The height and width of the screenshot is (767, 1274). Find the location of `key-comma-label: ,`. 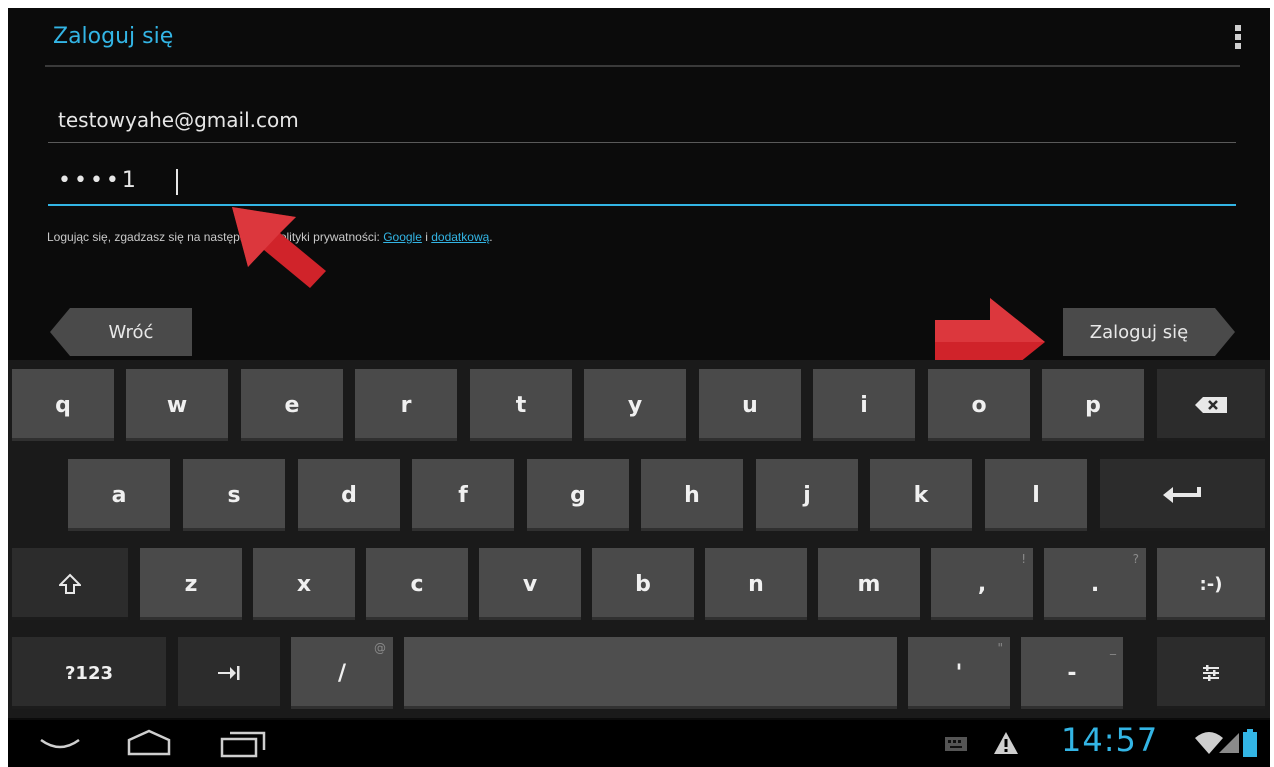

key-comma-label: , is located at coordinates (982, 584).